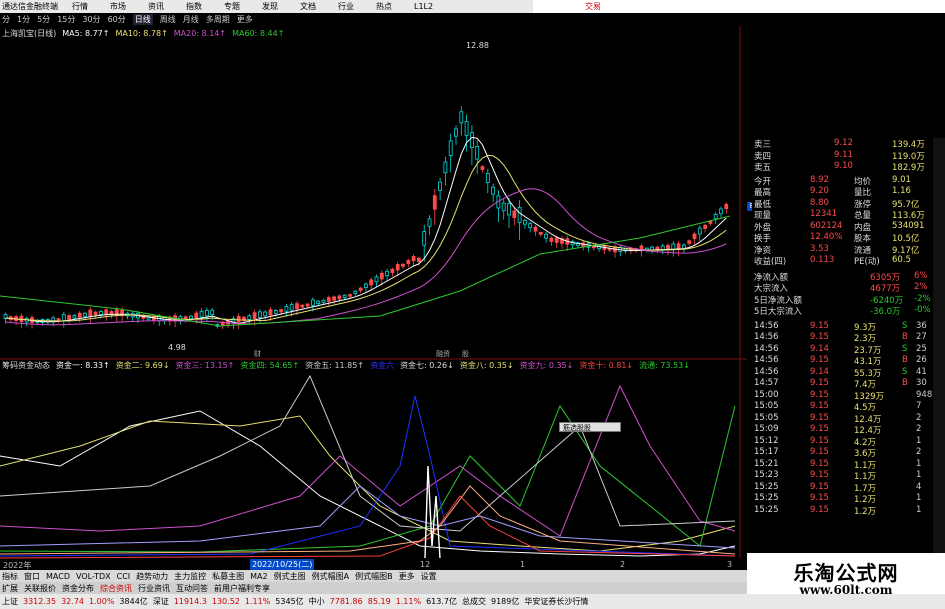 The height and width of the screenshot is (609, 945). I want to click on subtab-qa: 互动问答, so click(192, 588).